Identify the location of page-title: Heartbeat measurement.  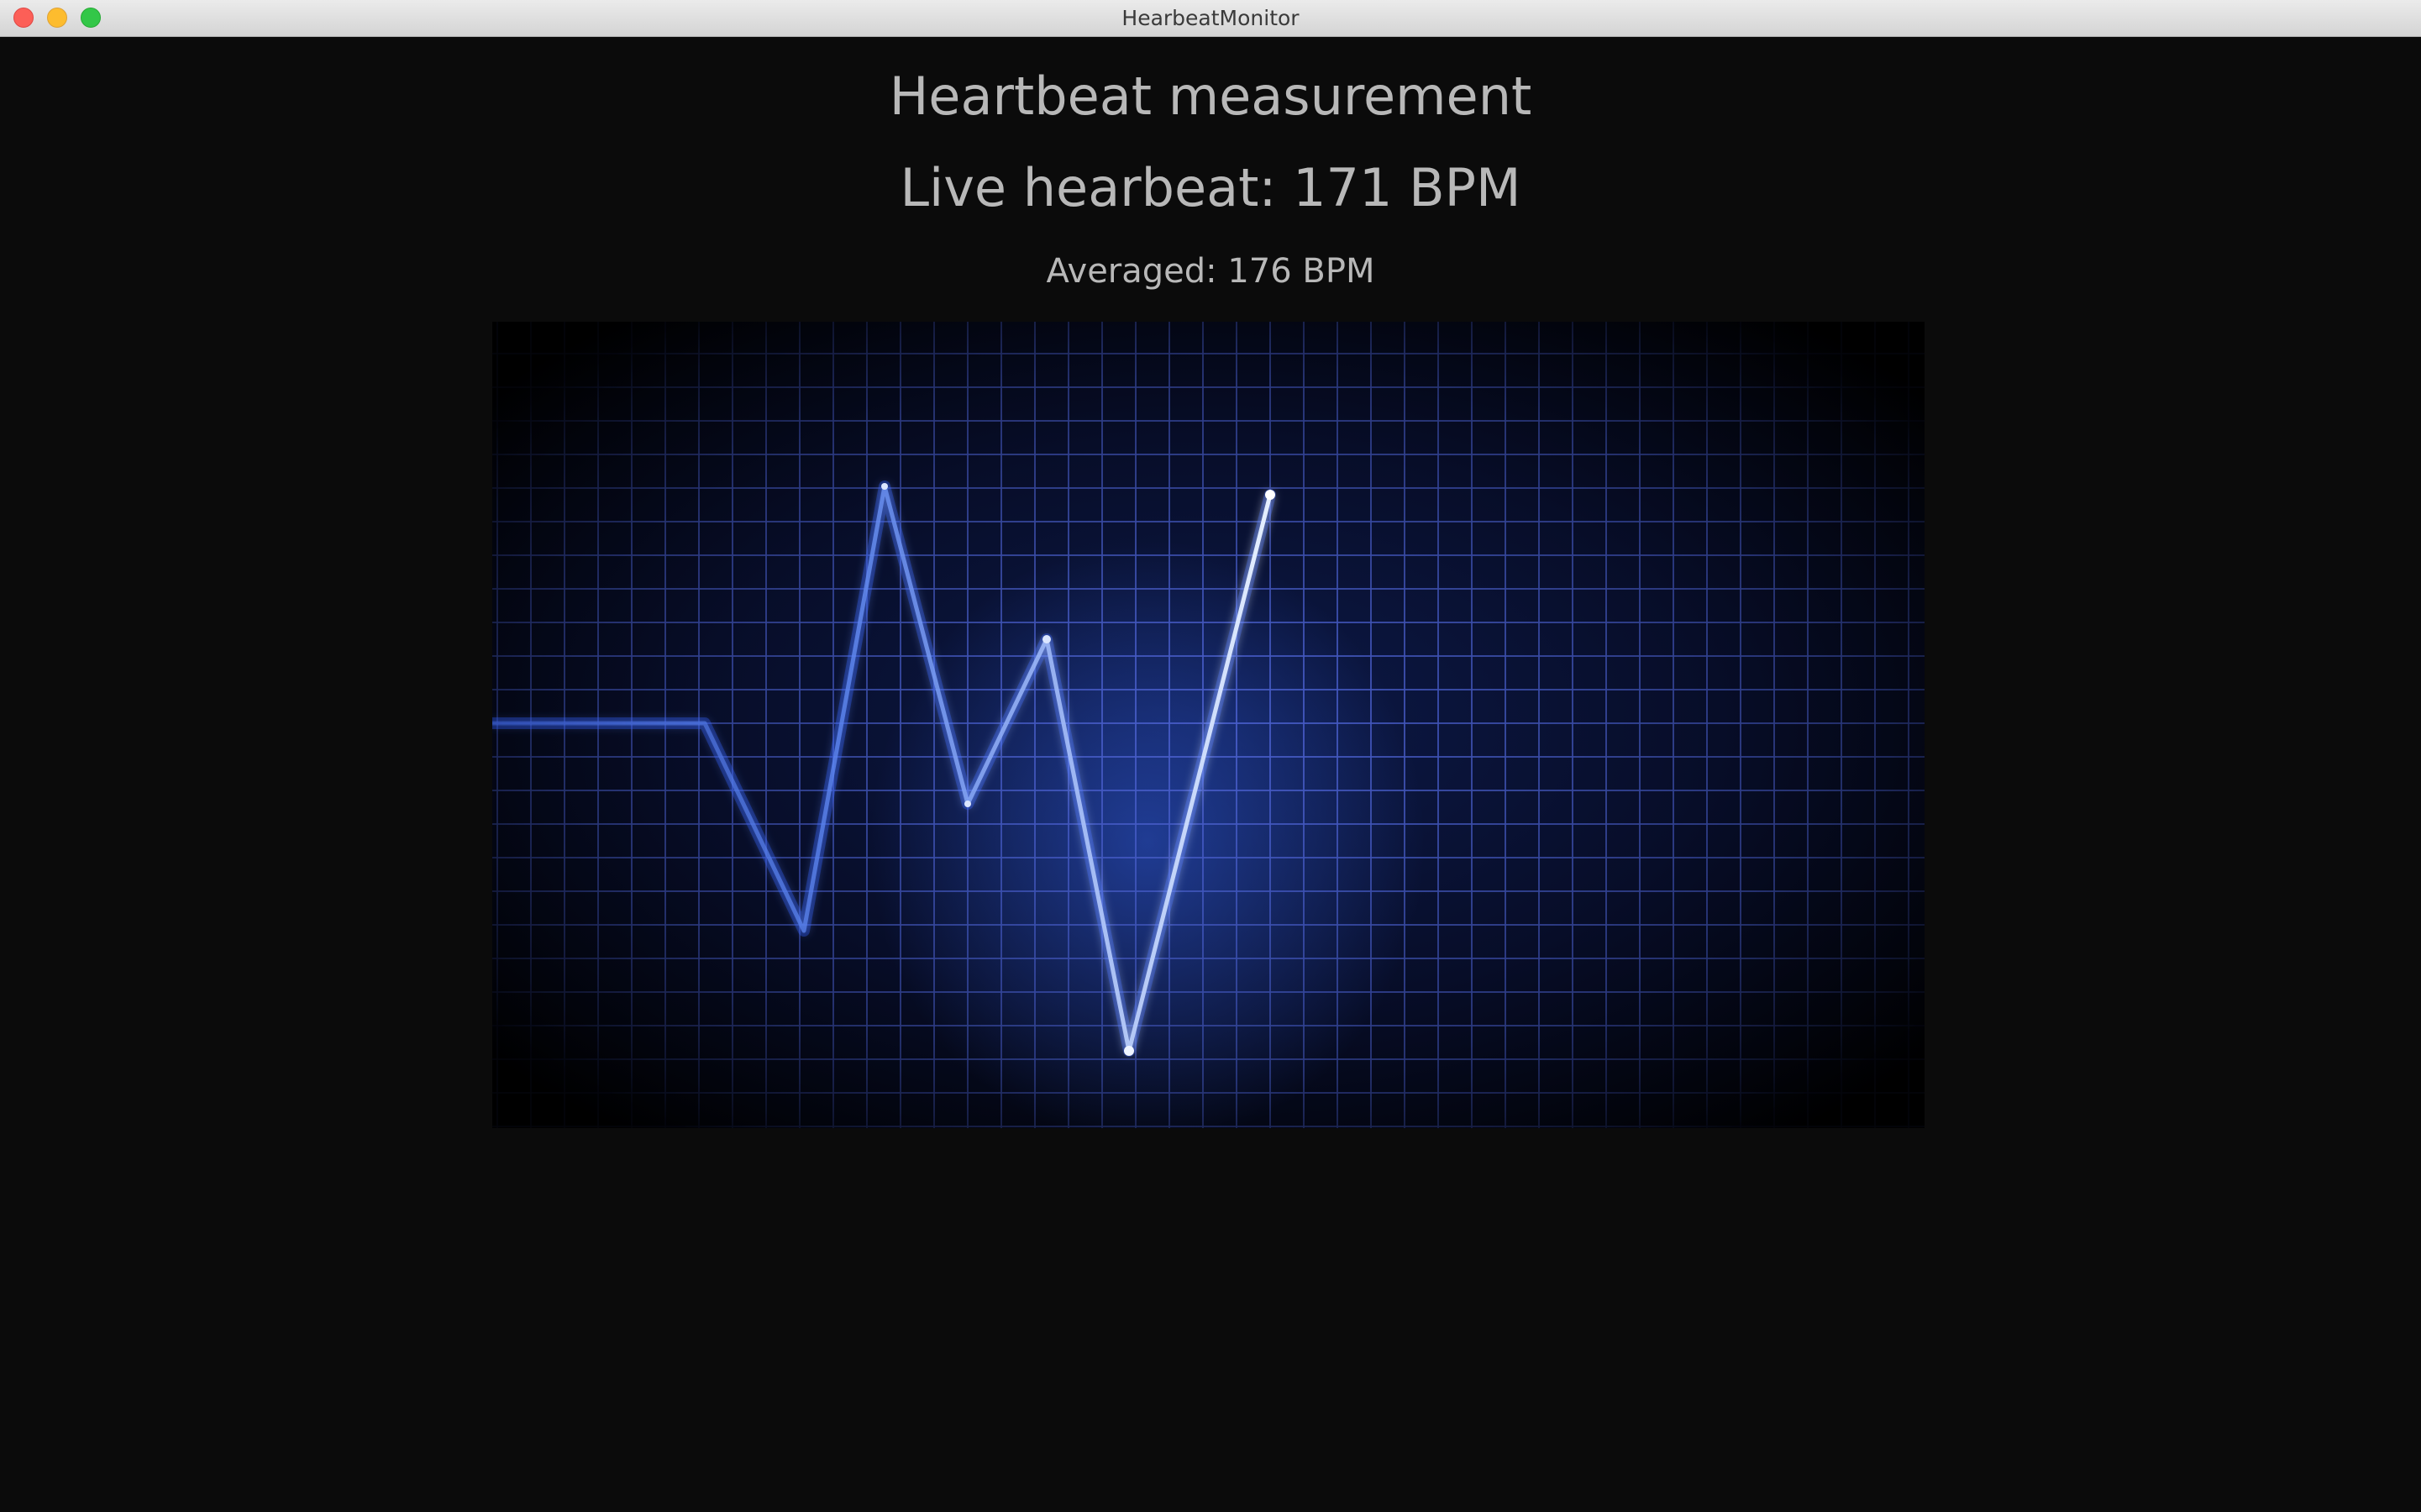
(1210, 96).